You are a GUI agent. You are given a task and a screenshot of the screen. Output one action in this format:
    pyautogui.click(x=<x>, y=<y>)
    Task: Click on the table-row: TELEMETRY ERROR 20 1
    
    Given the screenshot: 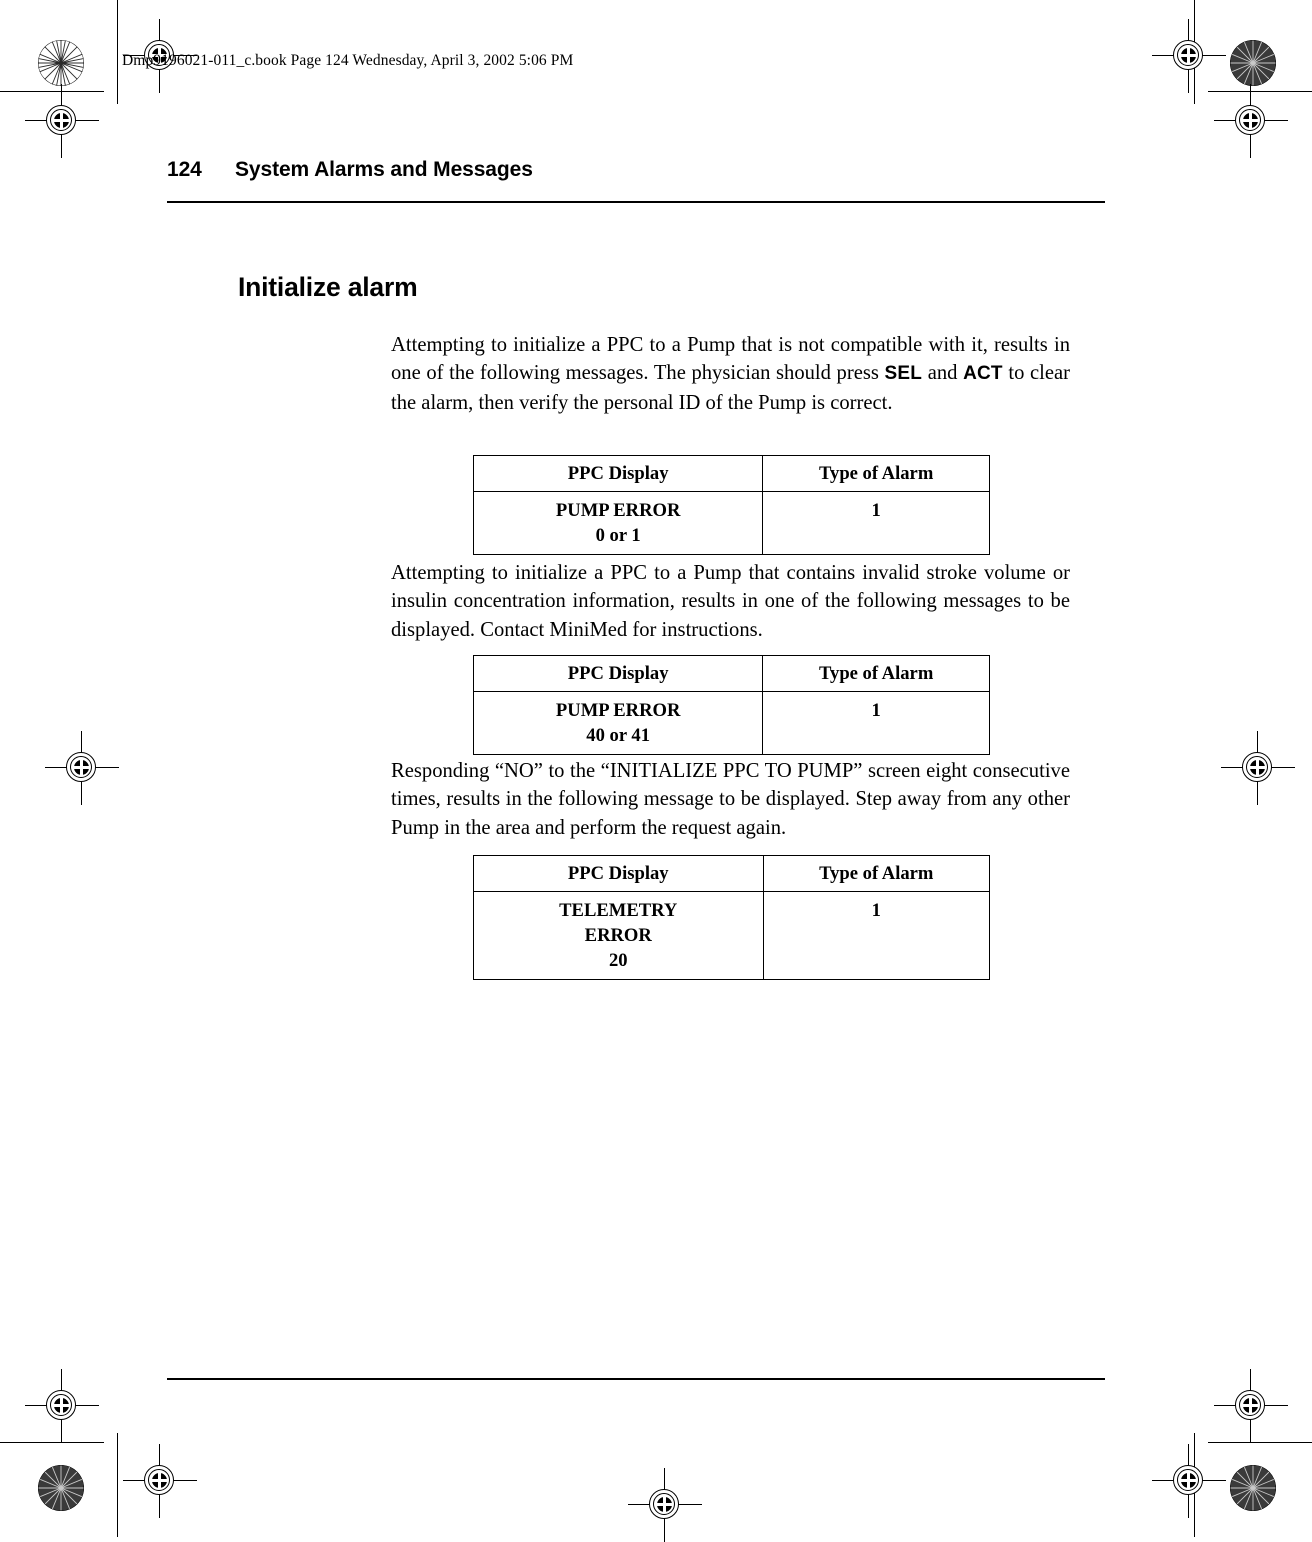 What is the action you would take?
    pyautogui.click(x=731, y=935)
    